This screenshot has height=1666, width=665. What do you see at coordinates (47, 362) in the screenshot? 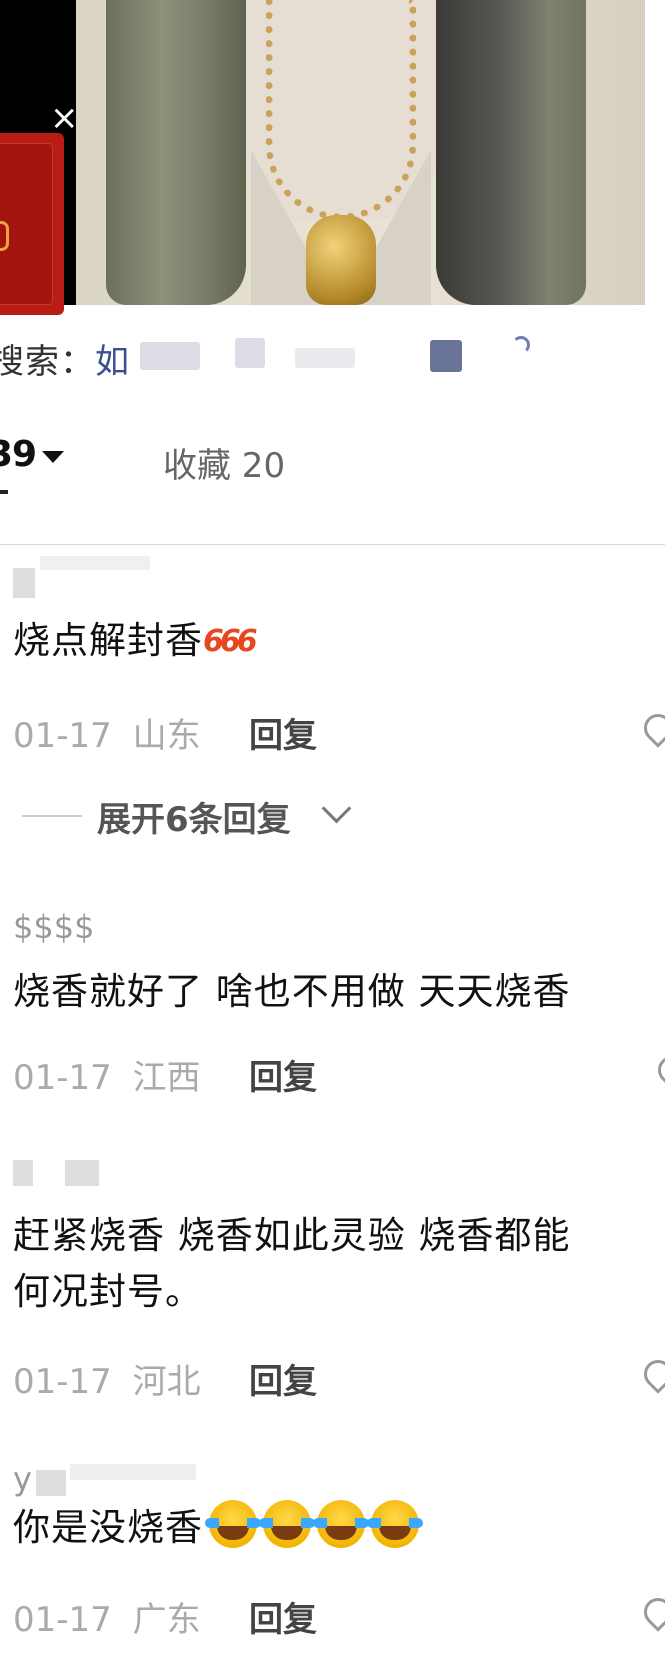
I see `search-label-text: 搜索：` at bounding box center [47, 362].